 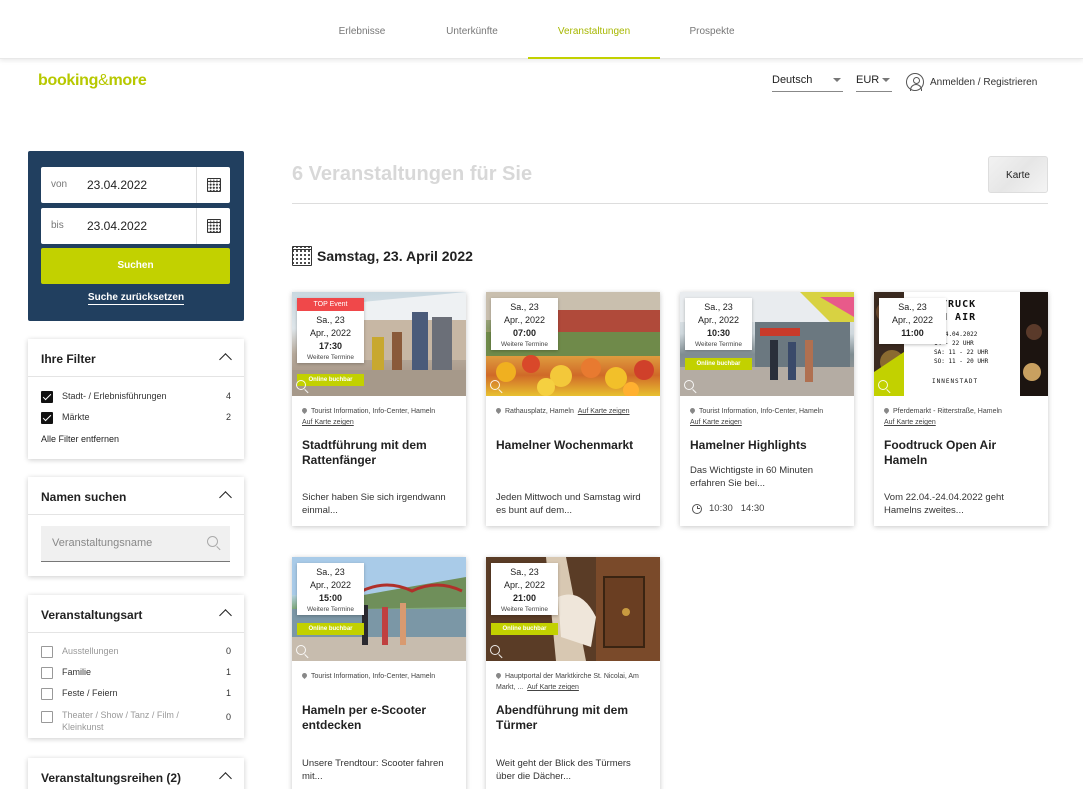 What do you see at coordinates (136, 358) in the screenshot?
I see `active-filters-header: Ihre Filter` at bounding box center [136, 358].